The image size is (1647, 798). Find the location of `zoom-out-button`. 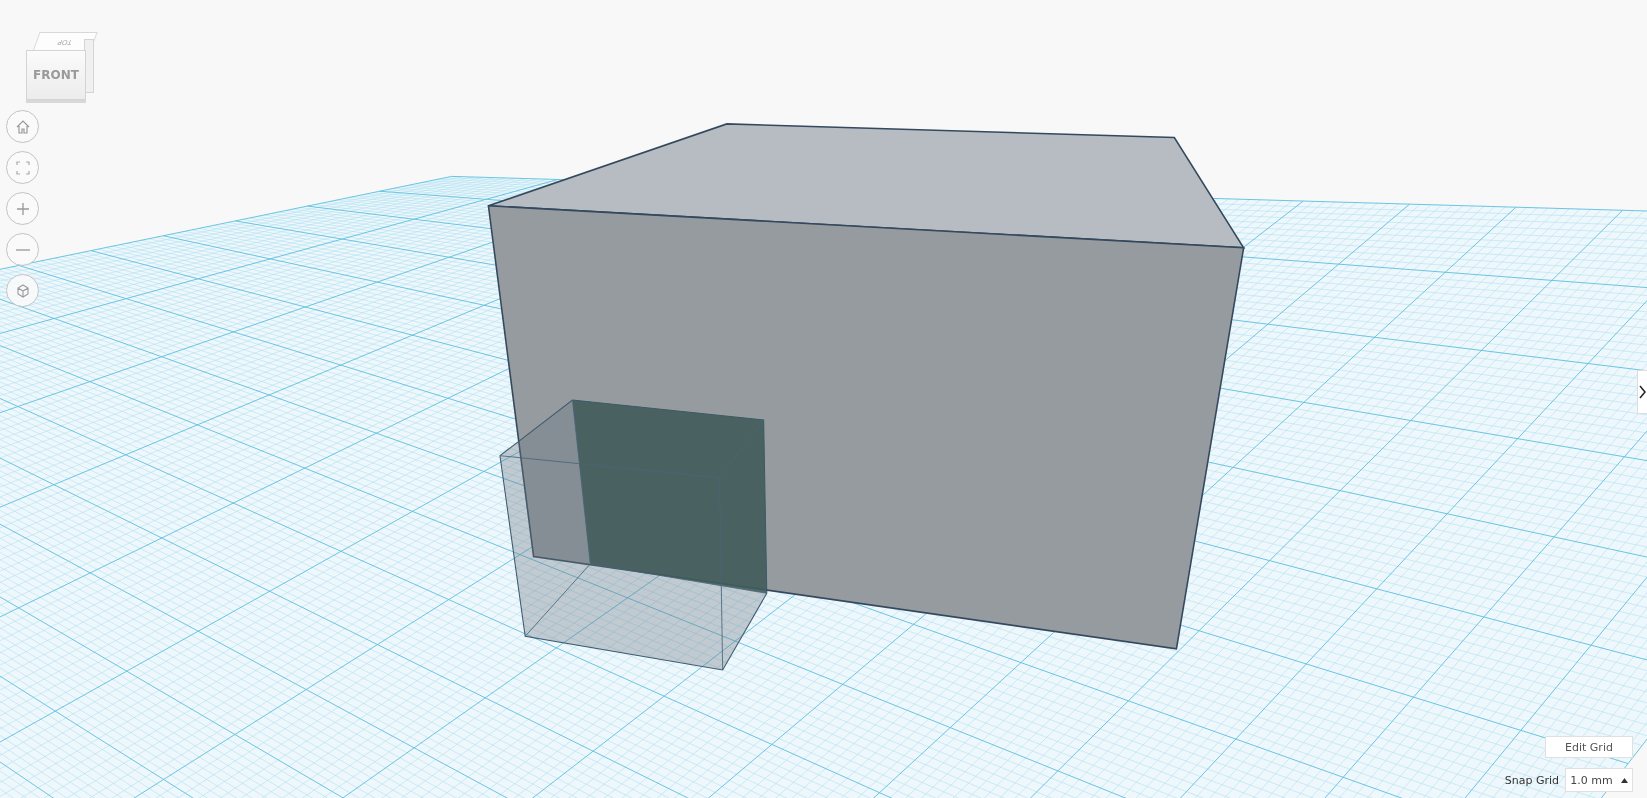

zoom-out-button is located at coordinates (22, 249).